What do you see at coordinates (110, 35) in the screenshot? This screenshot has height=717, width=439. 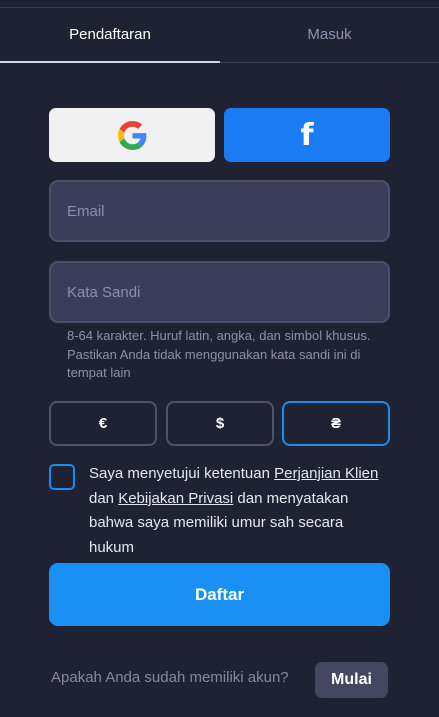 I see `tab-register: Pendaftaran` at bounding box center [110, 35].